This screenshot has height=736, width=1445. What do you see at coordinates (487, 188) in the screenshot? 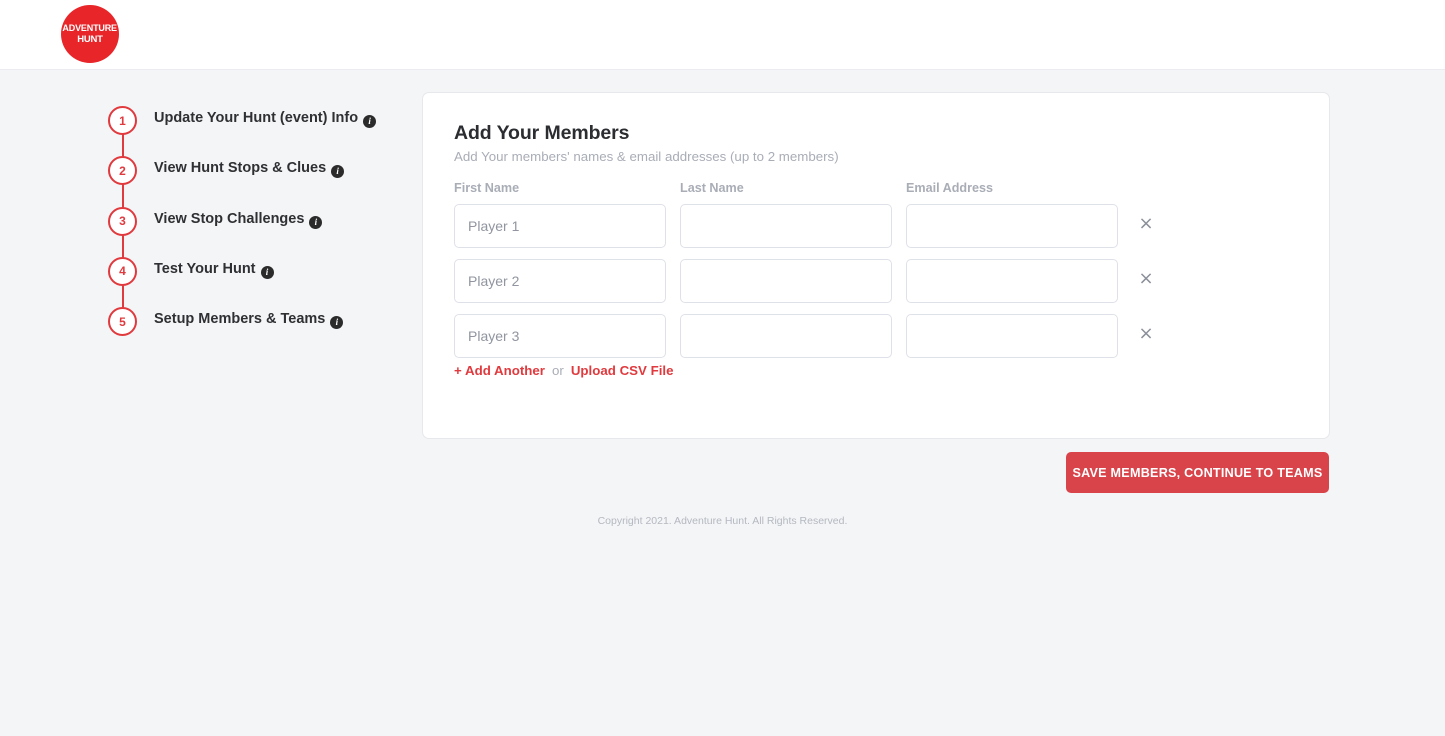
I see `column-header-first-name: First Name` at bounding box center [487, 188].